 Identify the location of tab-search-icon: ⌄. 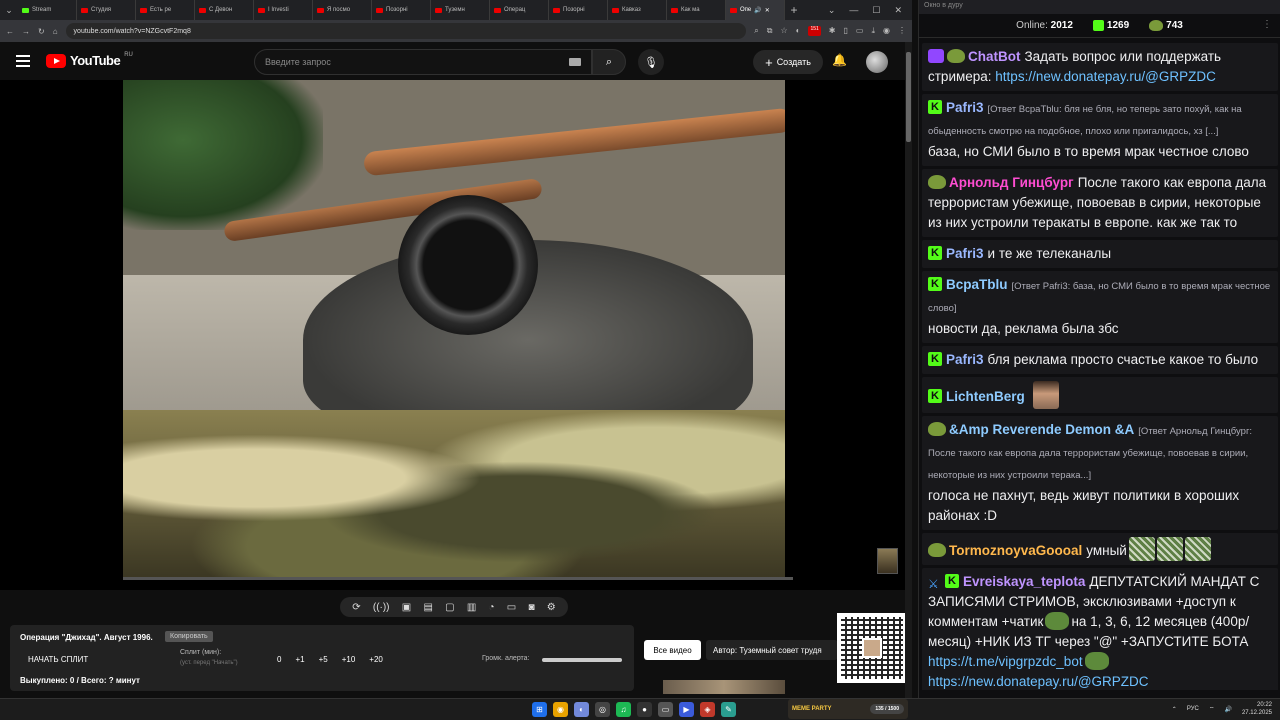
(9, 10).